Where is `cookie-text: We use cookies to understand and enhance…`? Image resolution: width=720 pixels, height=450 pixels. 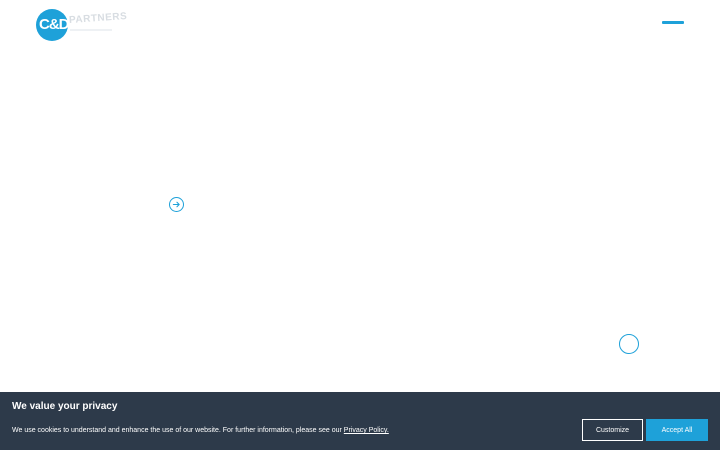
cookie-text: We use cookies to understand and enhance… is located at coordinates (200, 430).